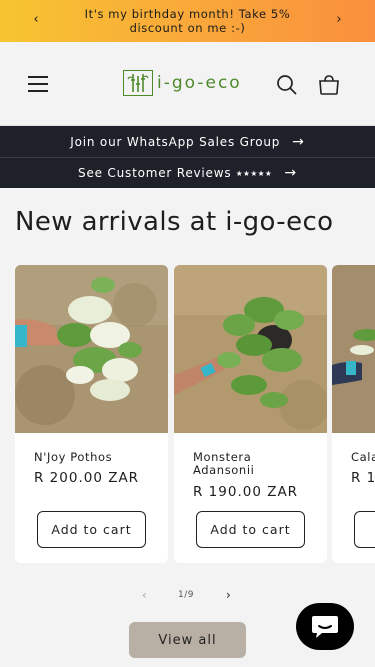 The height and width of the screenshot is (667, 375). Describe the element at coordinates (339, 19) in the screenshot. I see `announcement-next-arrow: ›` at that location.